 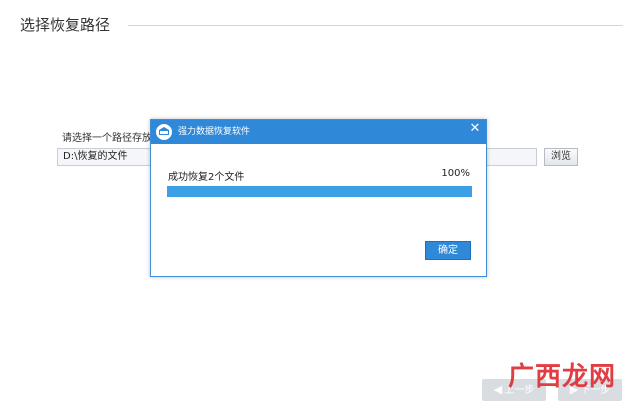 What do you see at coordinates (562, 377) in the screenshot?
I see `watermark: 广西龙网` at bounding box center [562, 377].